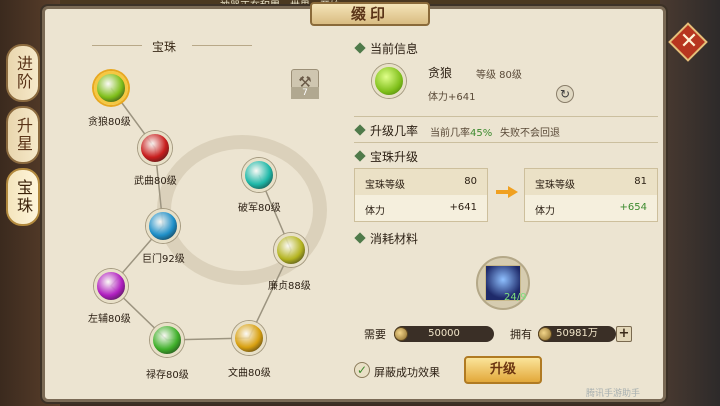 Image resolution: width=720 pixels, height=406 pixels. Describe the element at coordinates (690, 203) in the screenshot. I see `scene-right-pillar` at that location.